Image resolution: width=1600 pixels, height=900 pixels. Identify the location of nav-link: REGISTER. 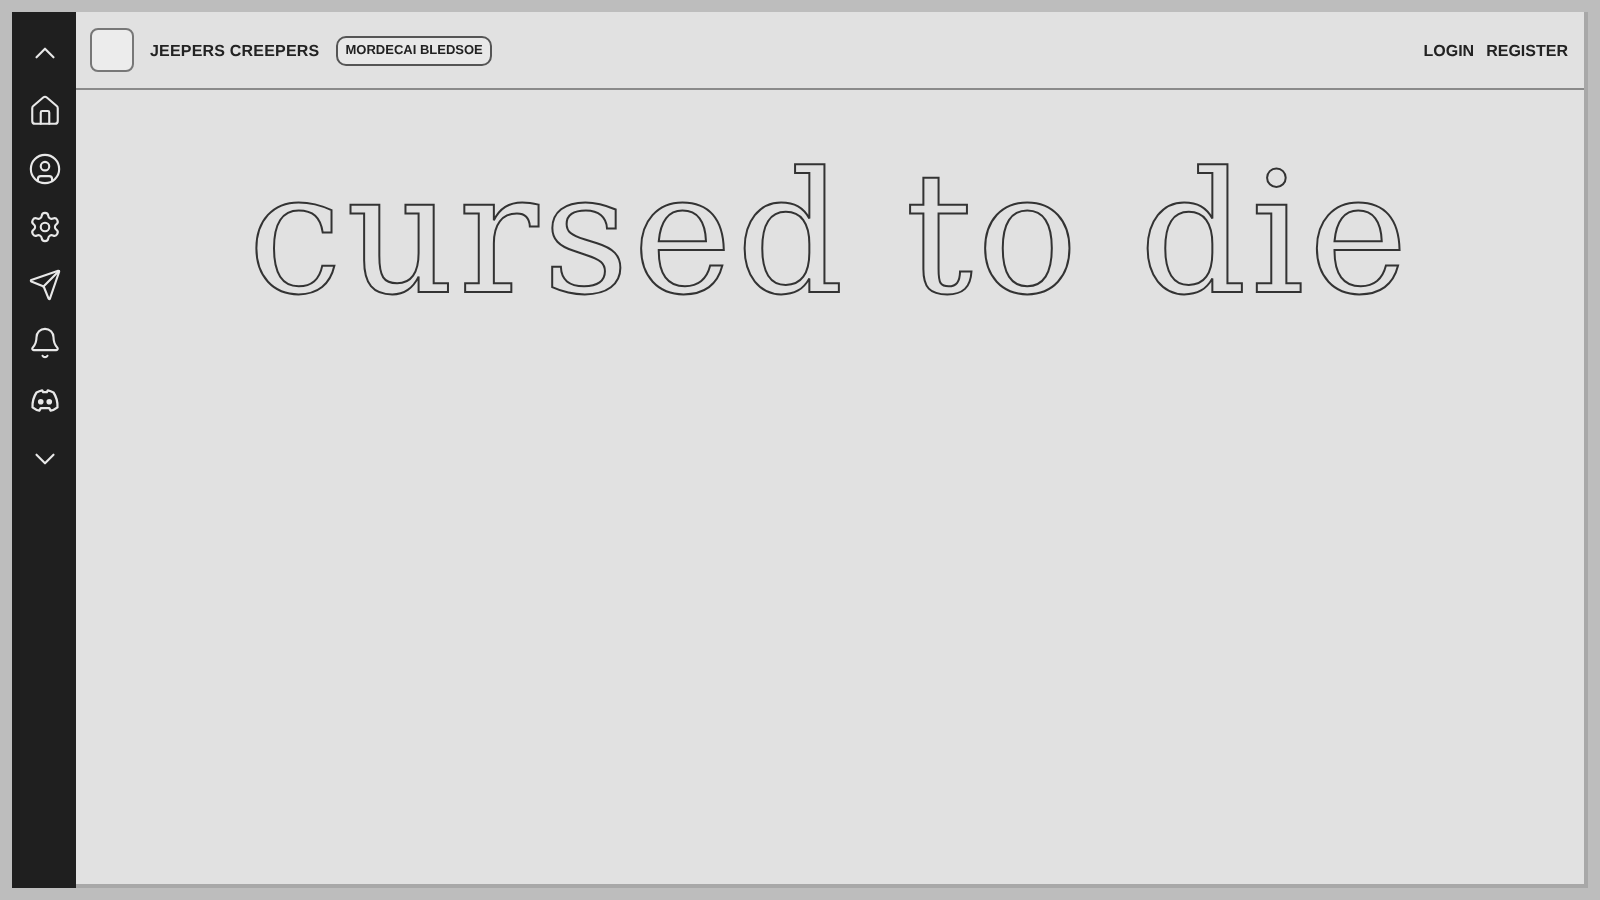
(1527, 50).